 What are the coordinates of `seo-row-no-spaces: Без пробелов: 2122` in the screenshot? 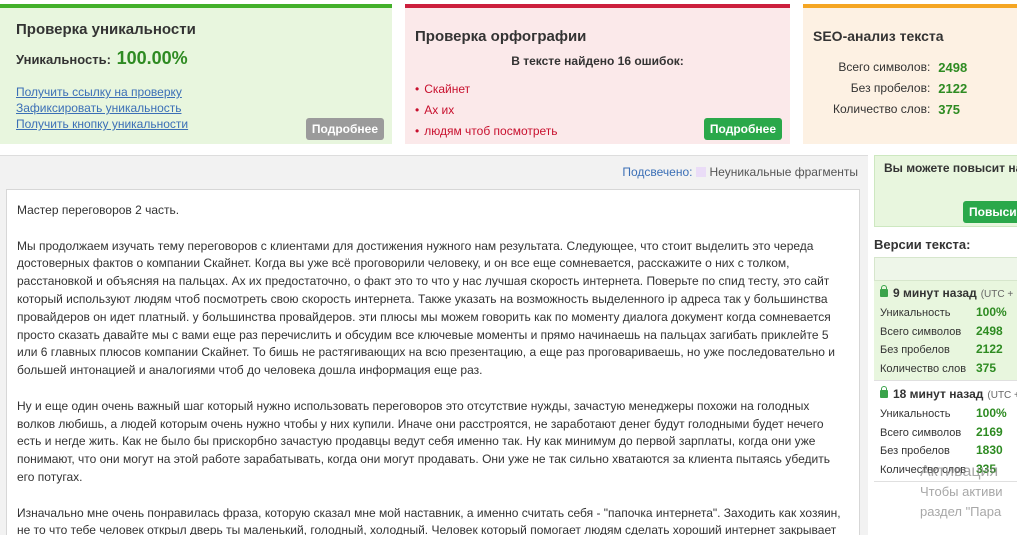 It's located at (900, 88).